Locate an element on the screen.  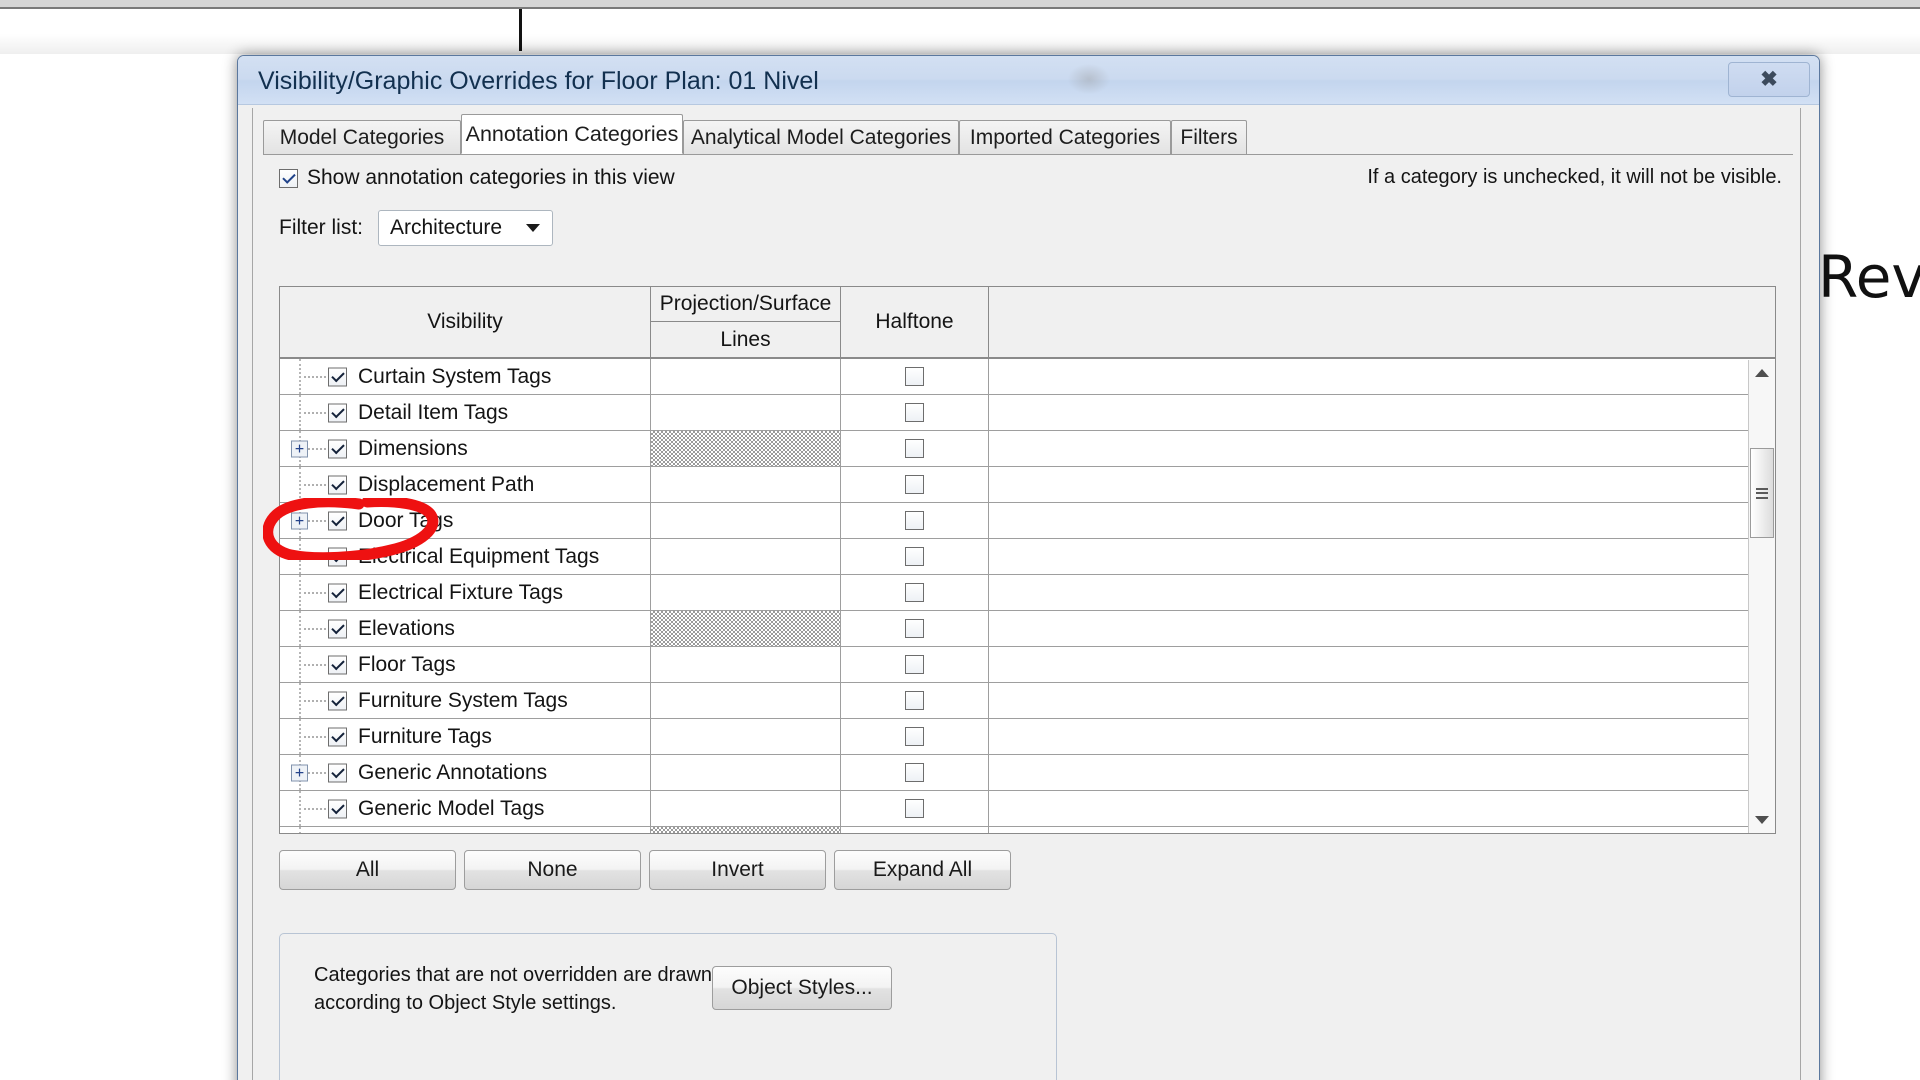
table-row: + Dimensions is located at coordinates (1027, 449).